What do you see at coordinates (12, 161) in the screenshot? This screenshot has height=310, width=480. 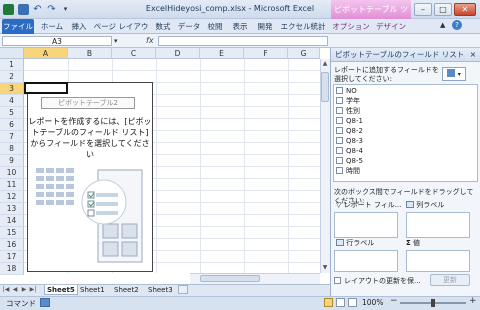 I see `row-header: 9` at bounding box center [12, 161].